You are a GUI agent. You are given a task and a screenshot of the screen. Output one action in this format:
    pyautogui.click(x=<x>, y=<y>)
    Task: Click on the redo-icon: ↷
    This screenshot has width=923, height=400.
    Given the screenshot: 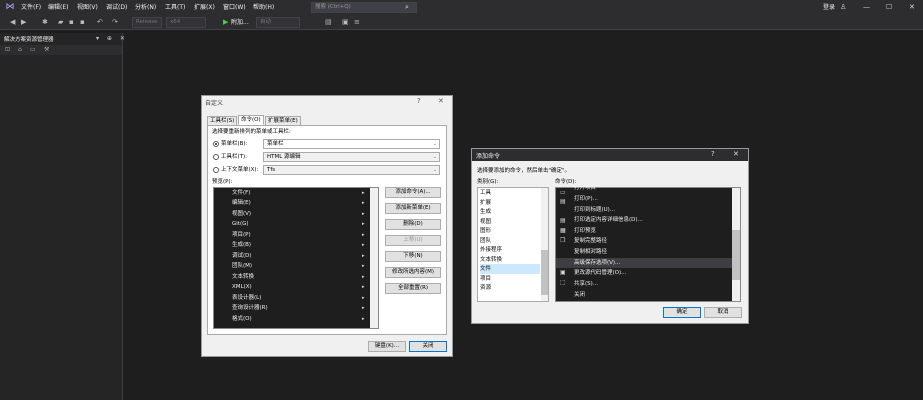 What is the action you would take?
    pyautogui.click(x=115, y=22)
    